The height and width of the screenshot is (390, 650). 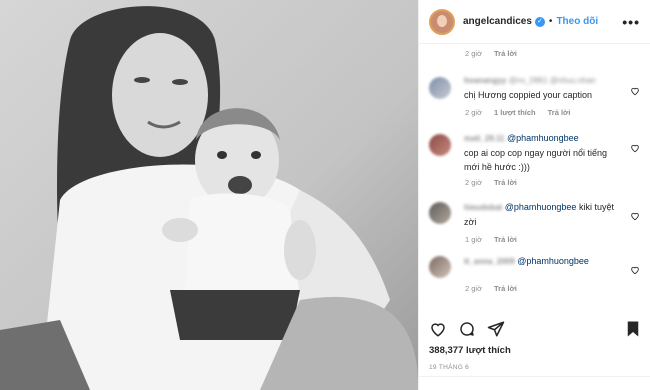 What do you see at coordinates (528, 95) in the screenshot?
I see `comment-text: chị Hương coppied your caption` at bounding box center [528, 95].